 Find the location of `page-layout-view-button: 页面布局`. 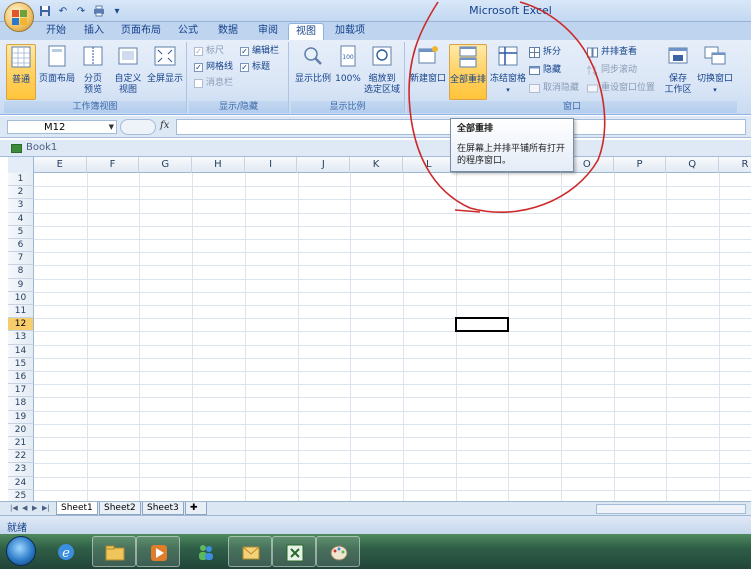

page-layout-view-button: 页面布局 is located at coordinates (57, 64).